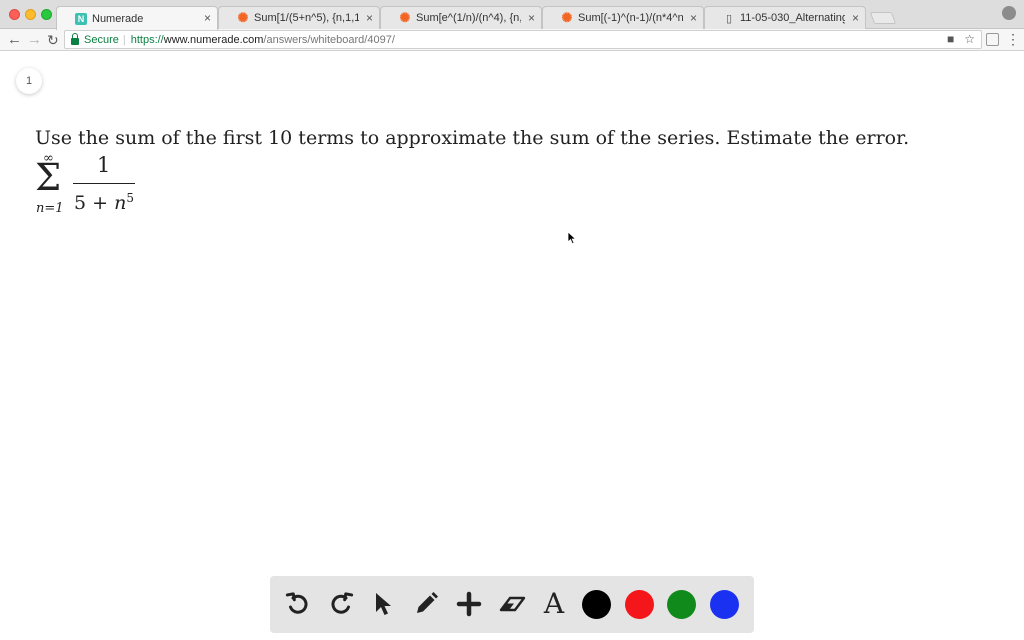  What do you see at coordinates (572, 238) in the screenshot?
I see `mouse-cursor-icon` at bounding box center [572, 238].